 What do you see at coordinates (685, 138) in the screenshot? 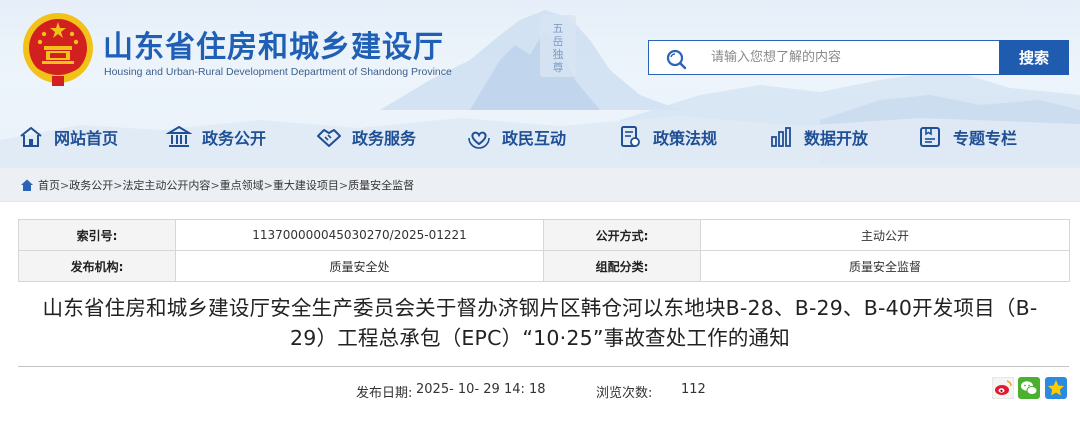
I see `nav-label: 政策法规` at bounding box center [685, 138].